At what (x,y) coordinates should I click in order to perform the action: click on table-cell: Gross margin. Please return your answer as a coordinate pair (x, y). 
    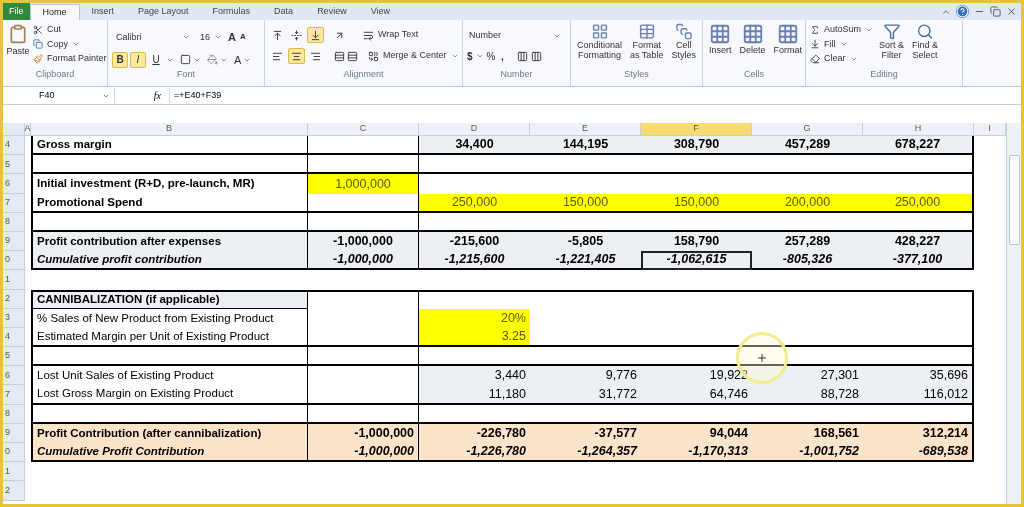
    Looking at the image, I should click on (169, 146).